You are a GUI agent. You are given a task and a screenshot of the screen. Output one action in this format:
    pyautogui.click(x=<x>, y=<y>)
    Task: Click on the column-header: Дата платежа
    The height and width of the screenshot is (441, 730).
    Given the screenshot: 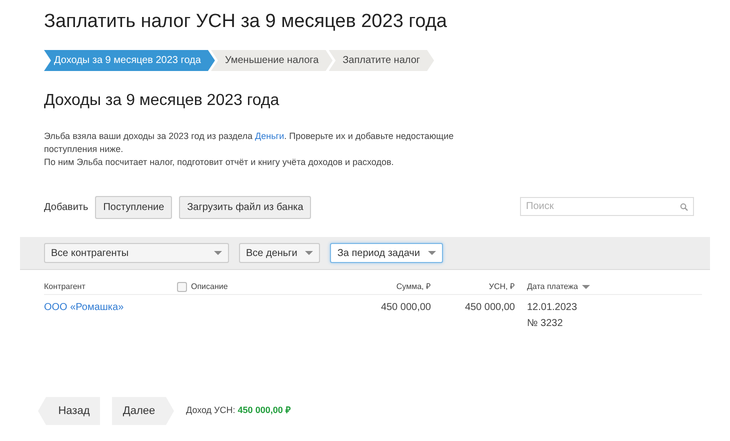 What is the action you would take?
    pyautogui.click(x=552, y=287)
    